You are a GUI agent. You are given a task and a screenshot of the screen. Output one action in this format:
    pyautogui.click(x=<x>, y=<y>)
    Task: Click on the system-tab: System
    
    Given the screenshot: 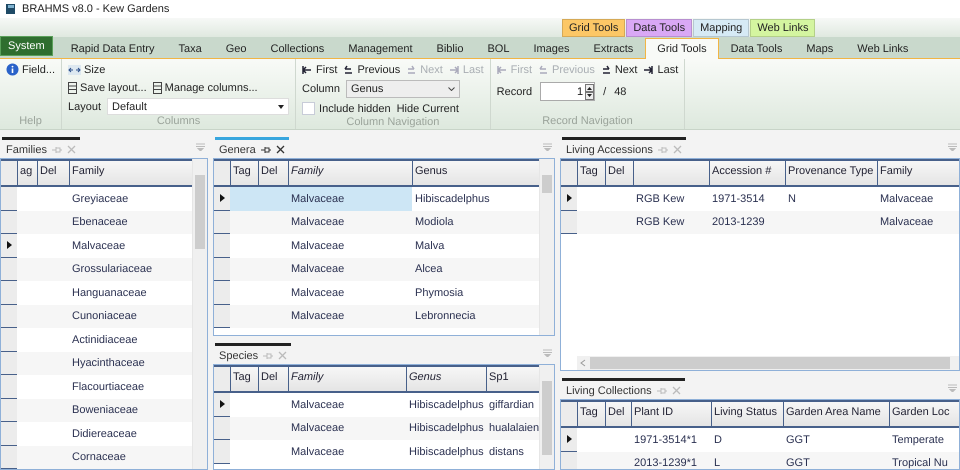 What is the action you would take?
    pyautogui.click(x=26, y=46)
    